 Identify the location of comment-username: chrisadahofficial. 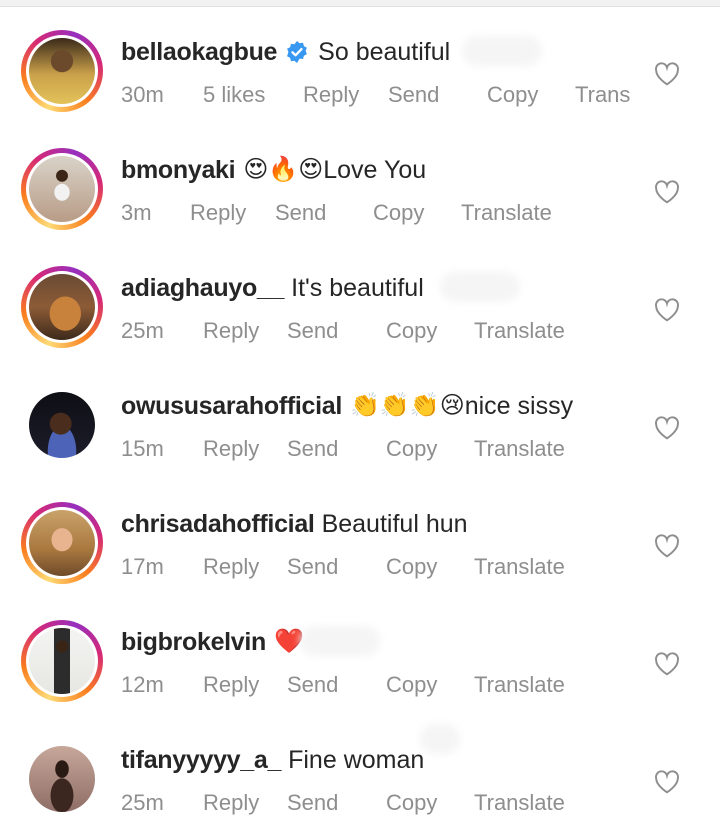
(218, 524).